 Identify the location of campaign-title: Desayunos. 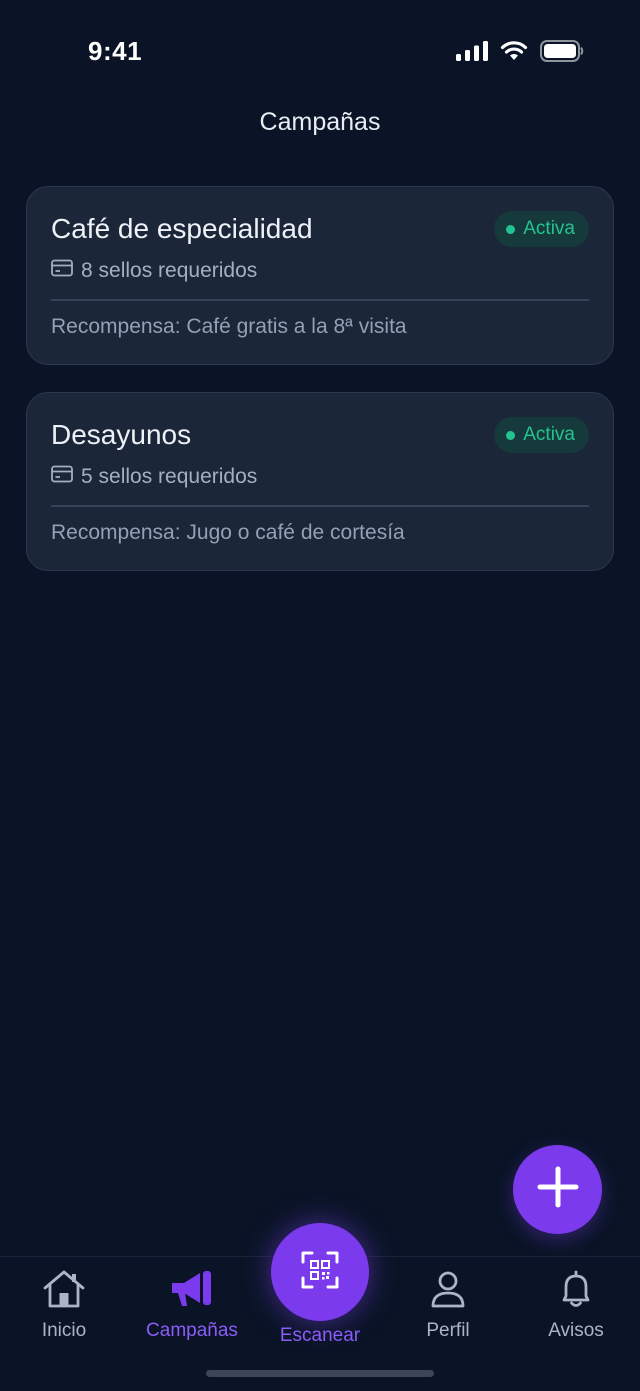
(121, 434).